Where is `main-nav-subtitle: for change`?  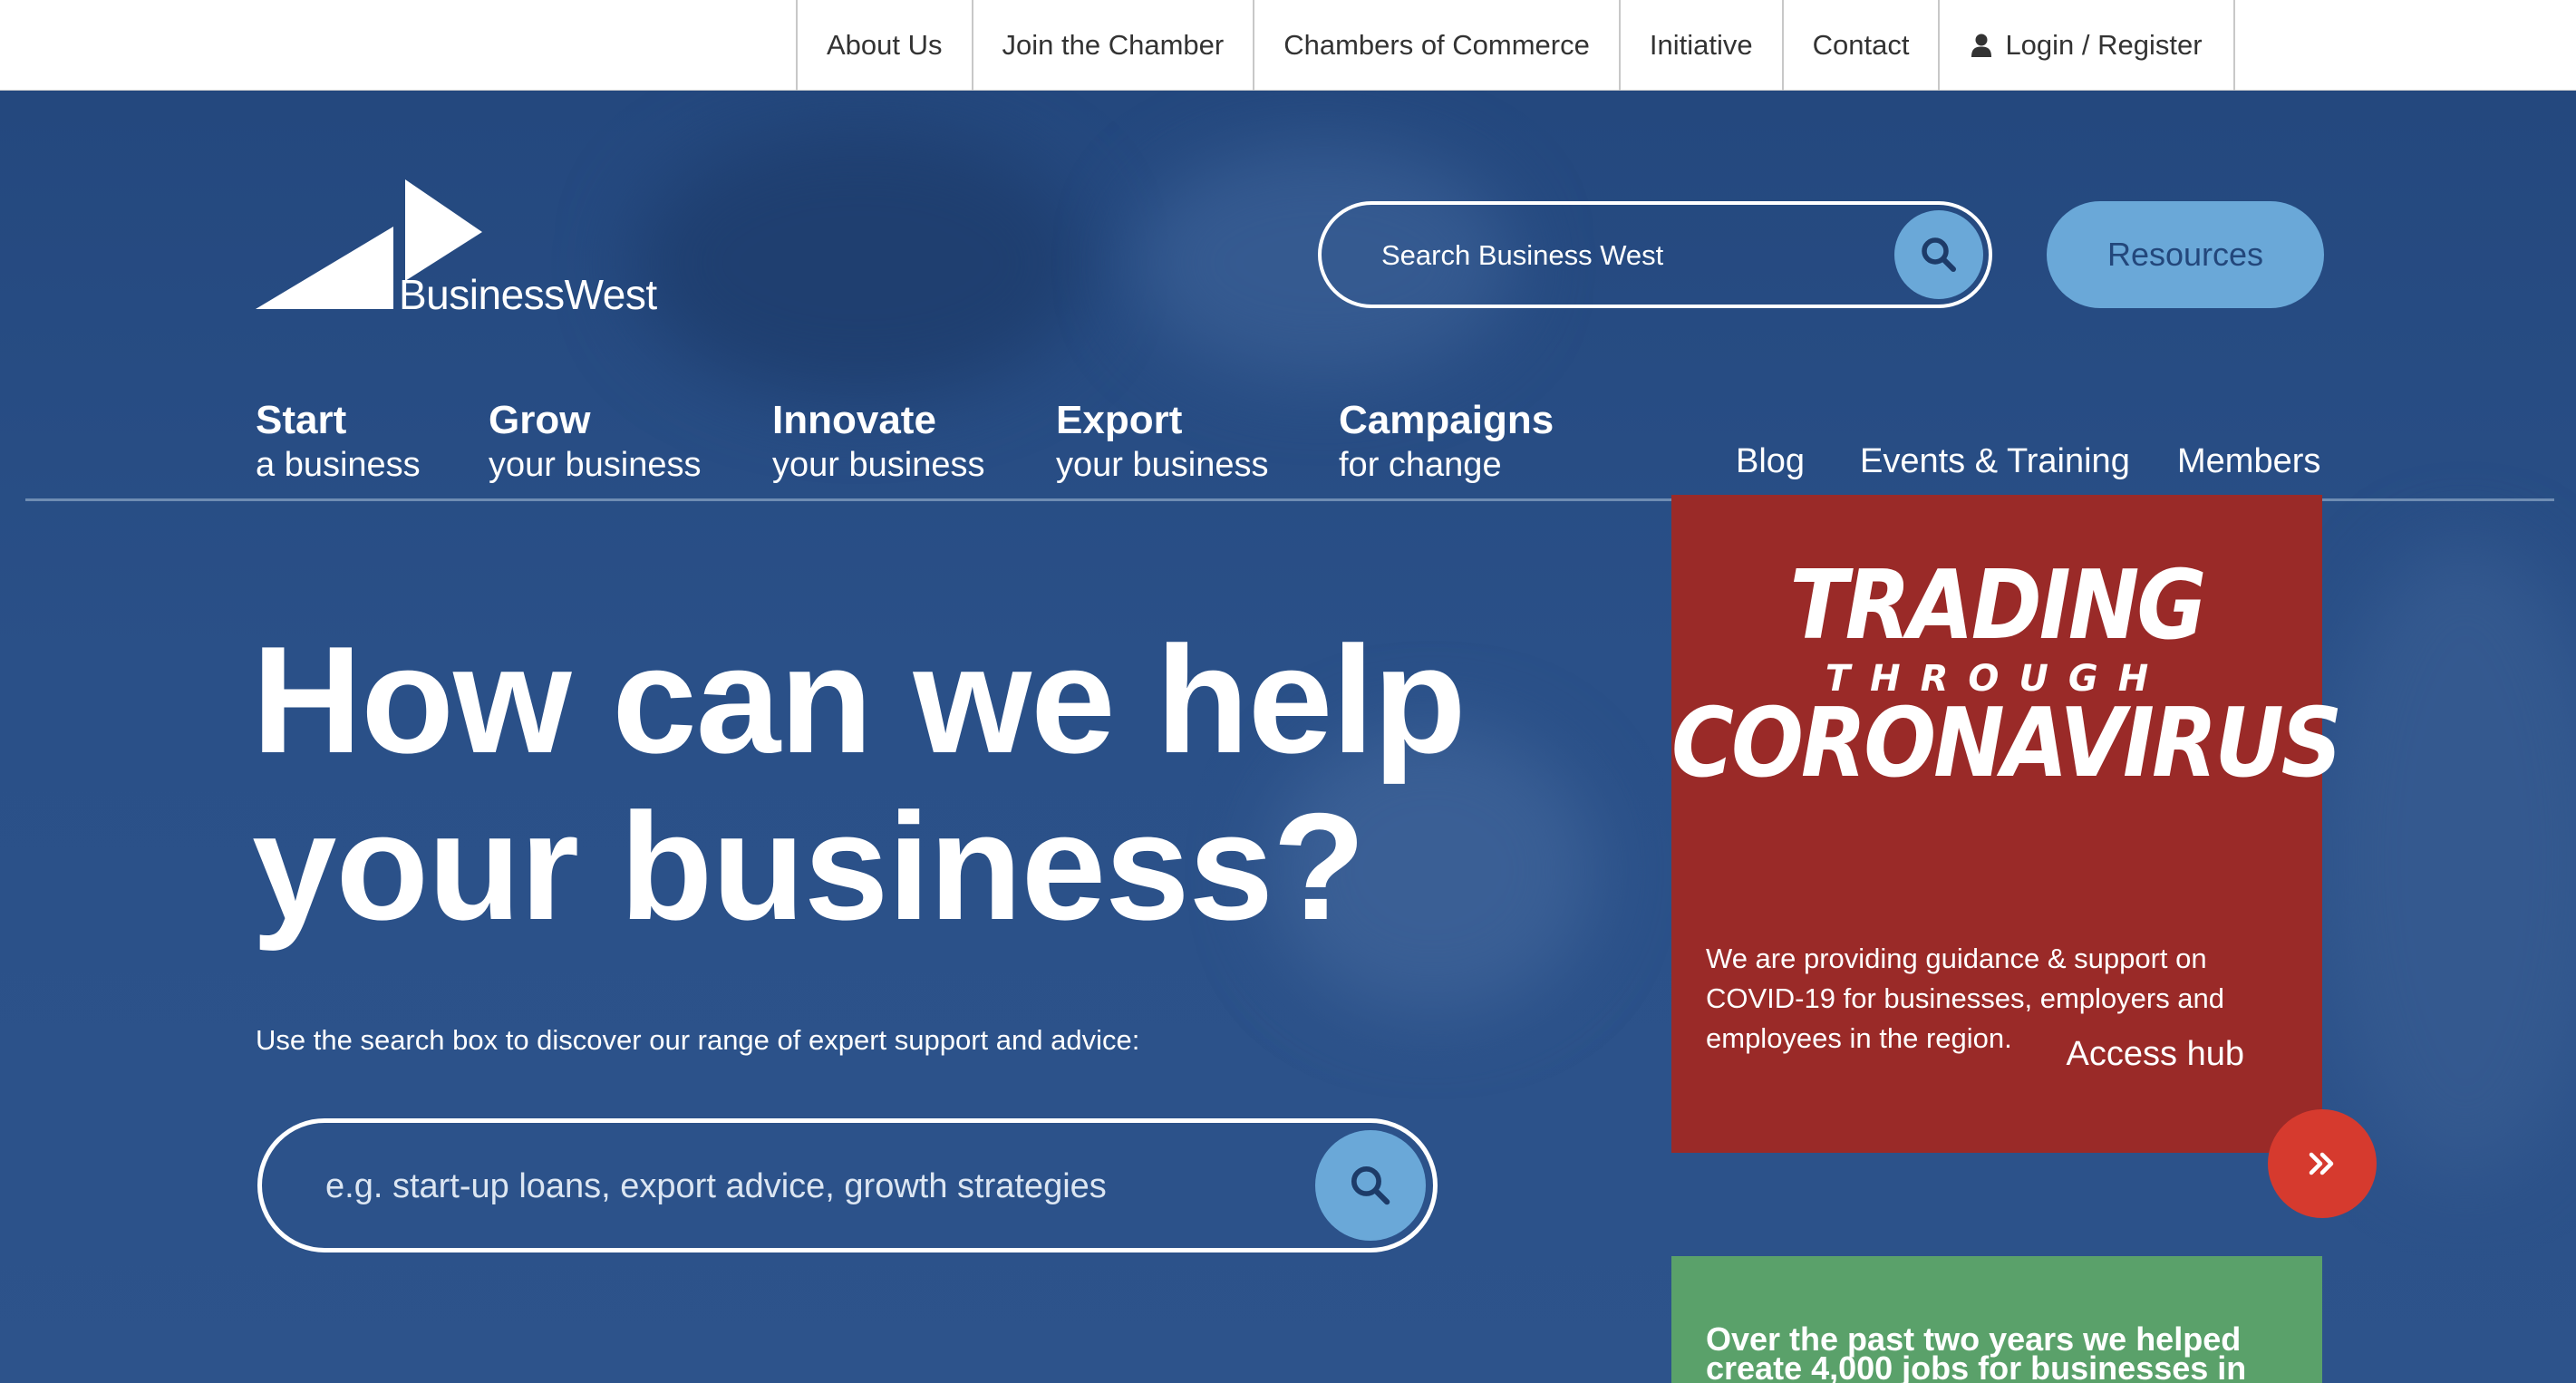 main-nav-subtitle: for change is located at coordinates (1420, 465).